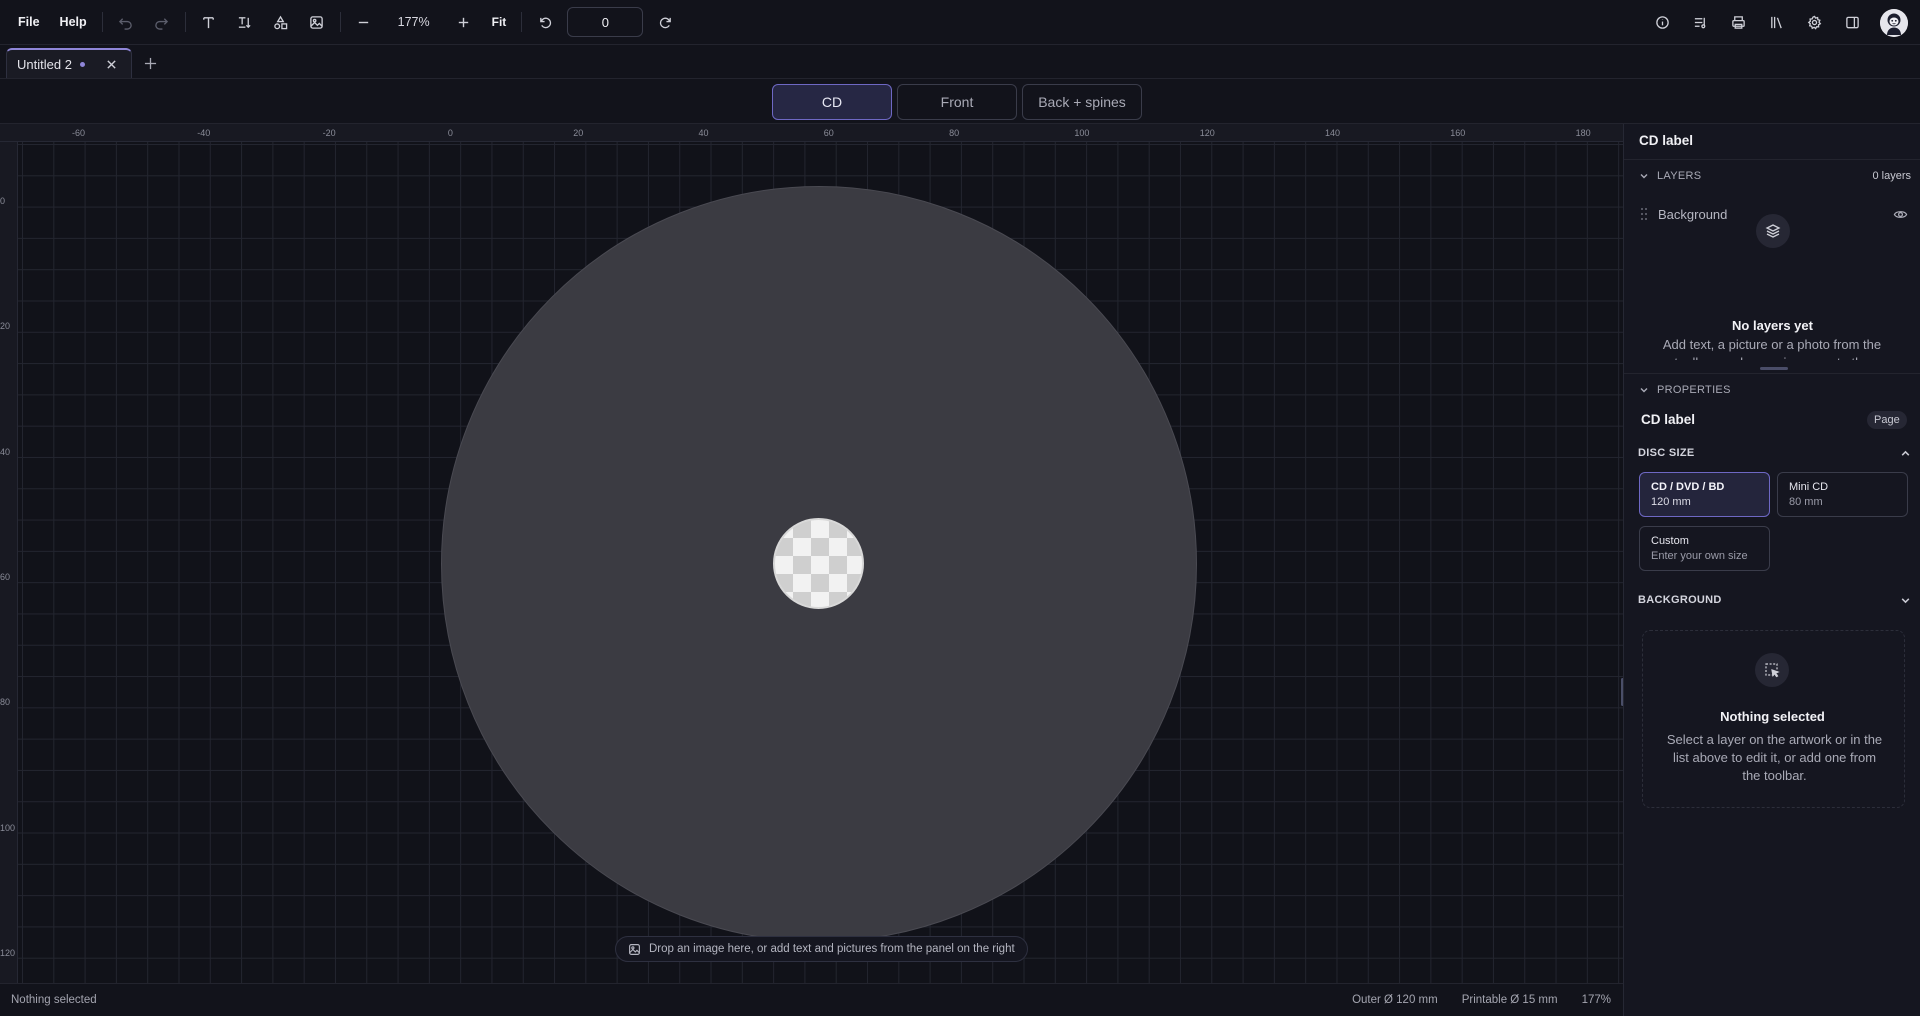 The width and height of the screenshot is (1920, 1016). Describe the element at coordinates (245, 22) in the screenshot. I see `add-curved-text-button` at that location.